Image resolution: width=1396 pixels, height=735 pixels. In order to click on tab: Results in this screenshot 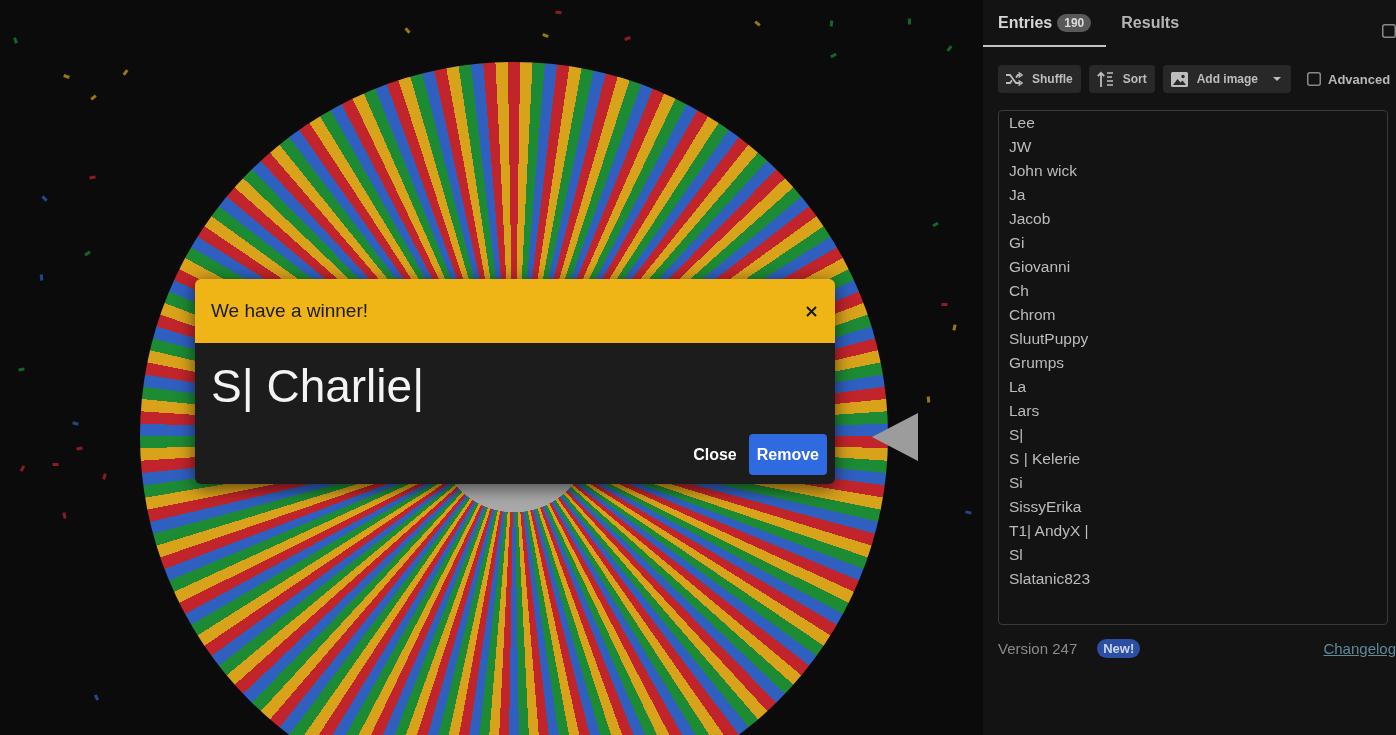, I will do `click(1150, 23)`.